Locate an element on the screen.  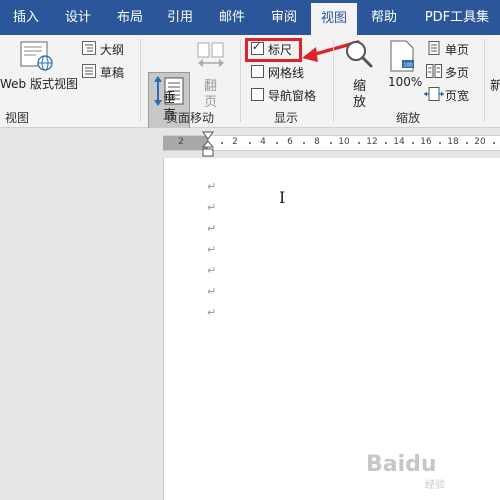
tab-layout: 布局 is located at coordinates (130, 17).